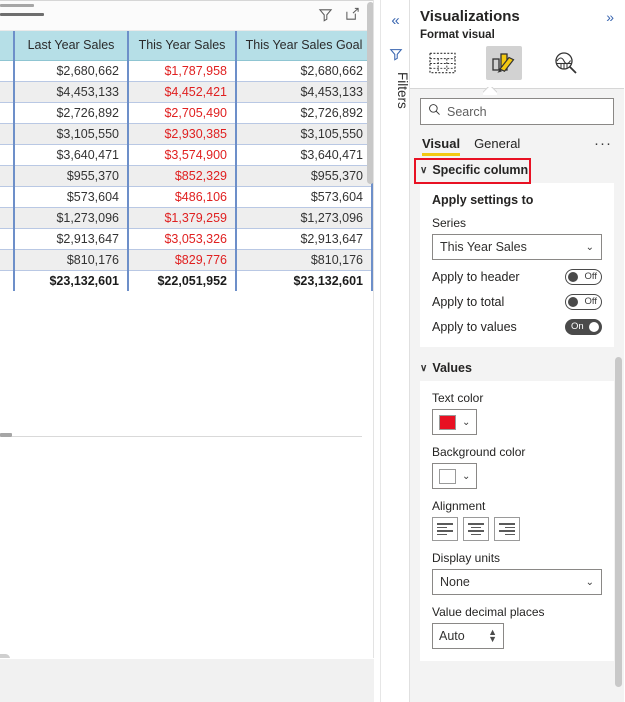  I want to click on apply-to-total-row: Apply to total Off, so click(517, 302).